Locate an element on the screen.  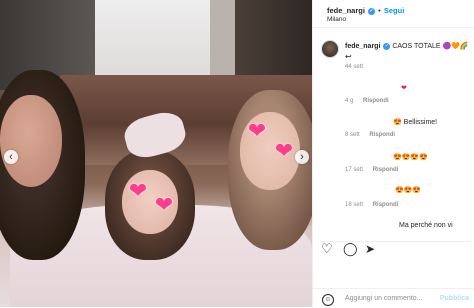
location-link: Milano is located at coordinates (336, 19).